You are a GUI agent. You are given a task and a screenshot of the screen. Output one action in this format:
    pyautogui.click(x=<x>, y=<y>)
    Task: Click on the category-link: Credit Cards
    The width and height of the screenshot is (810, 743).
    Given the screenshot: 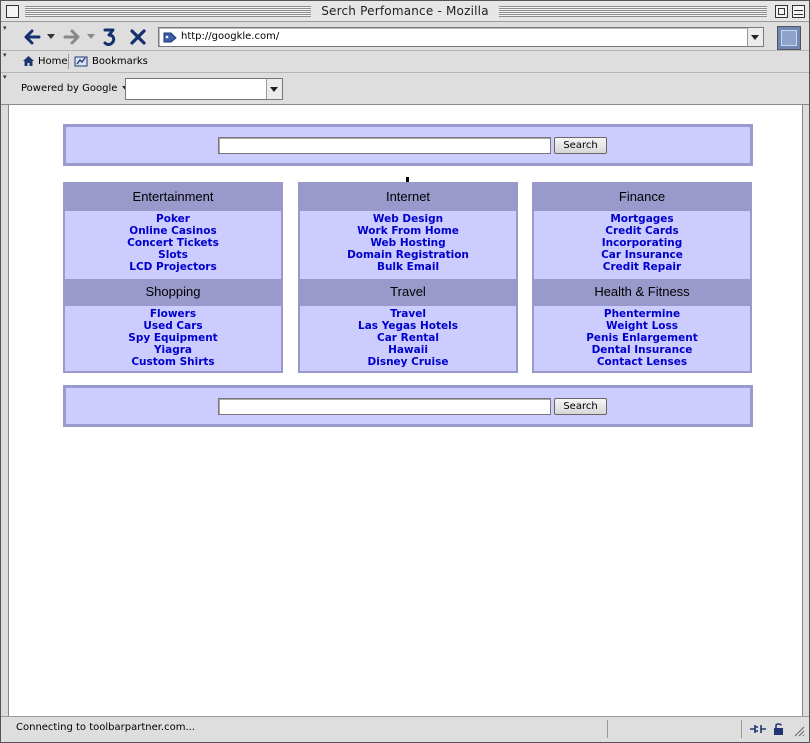 What is the action you would take?
    pyautogui.click(x=642, y=231)
    